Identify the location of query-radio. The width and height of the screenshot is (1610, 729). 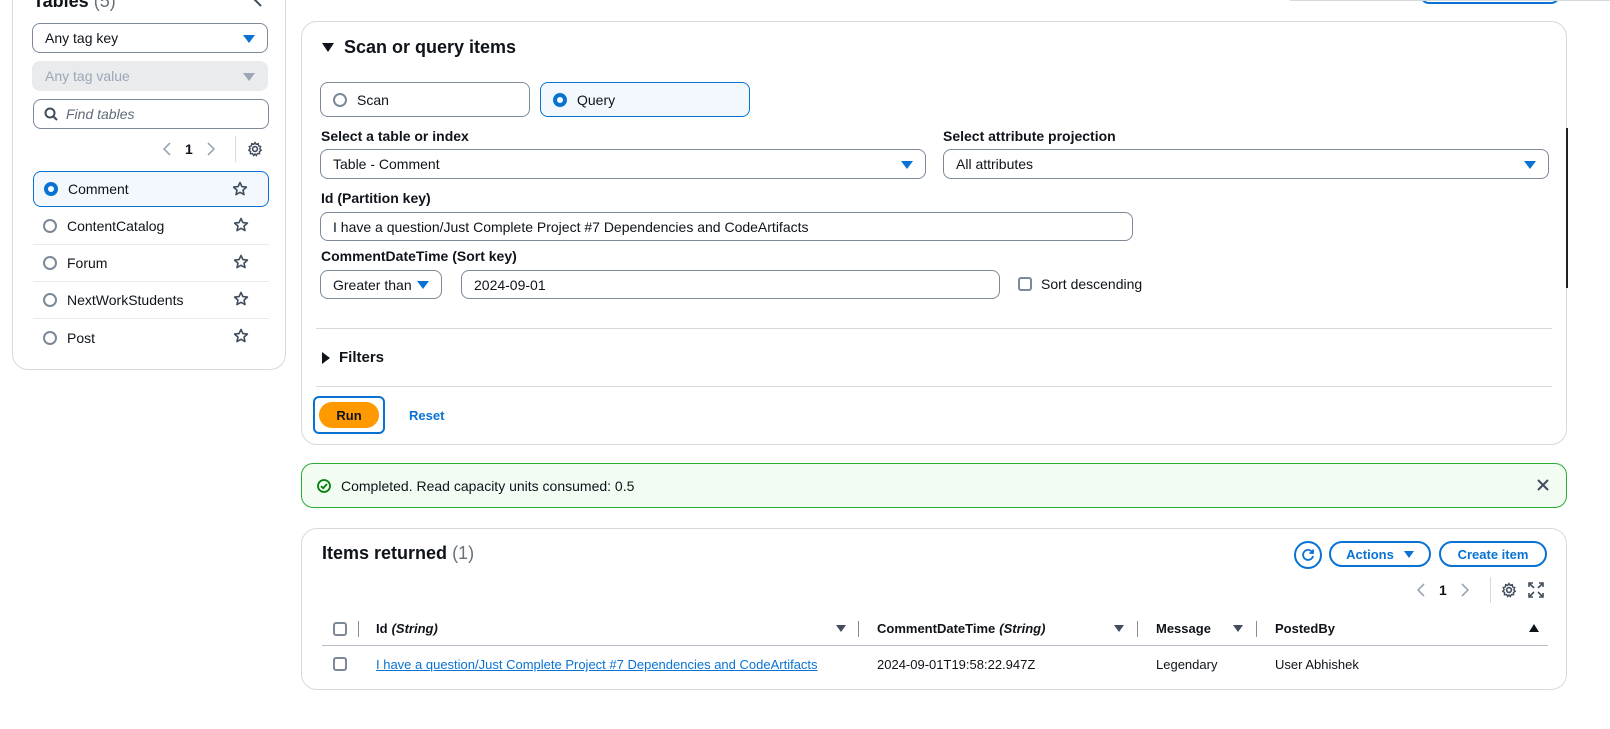
(560, 99).